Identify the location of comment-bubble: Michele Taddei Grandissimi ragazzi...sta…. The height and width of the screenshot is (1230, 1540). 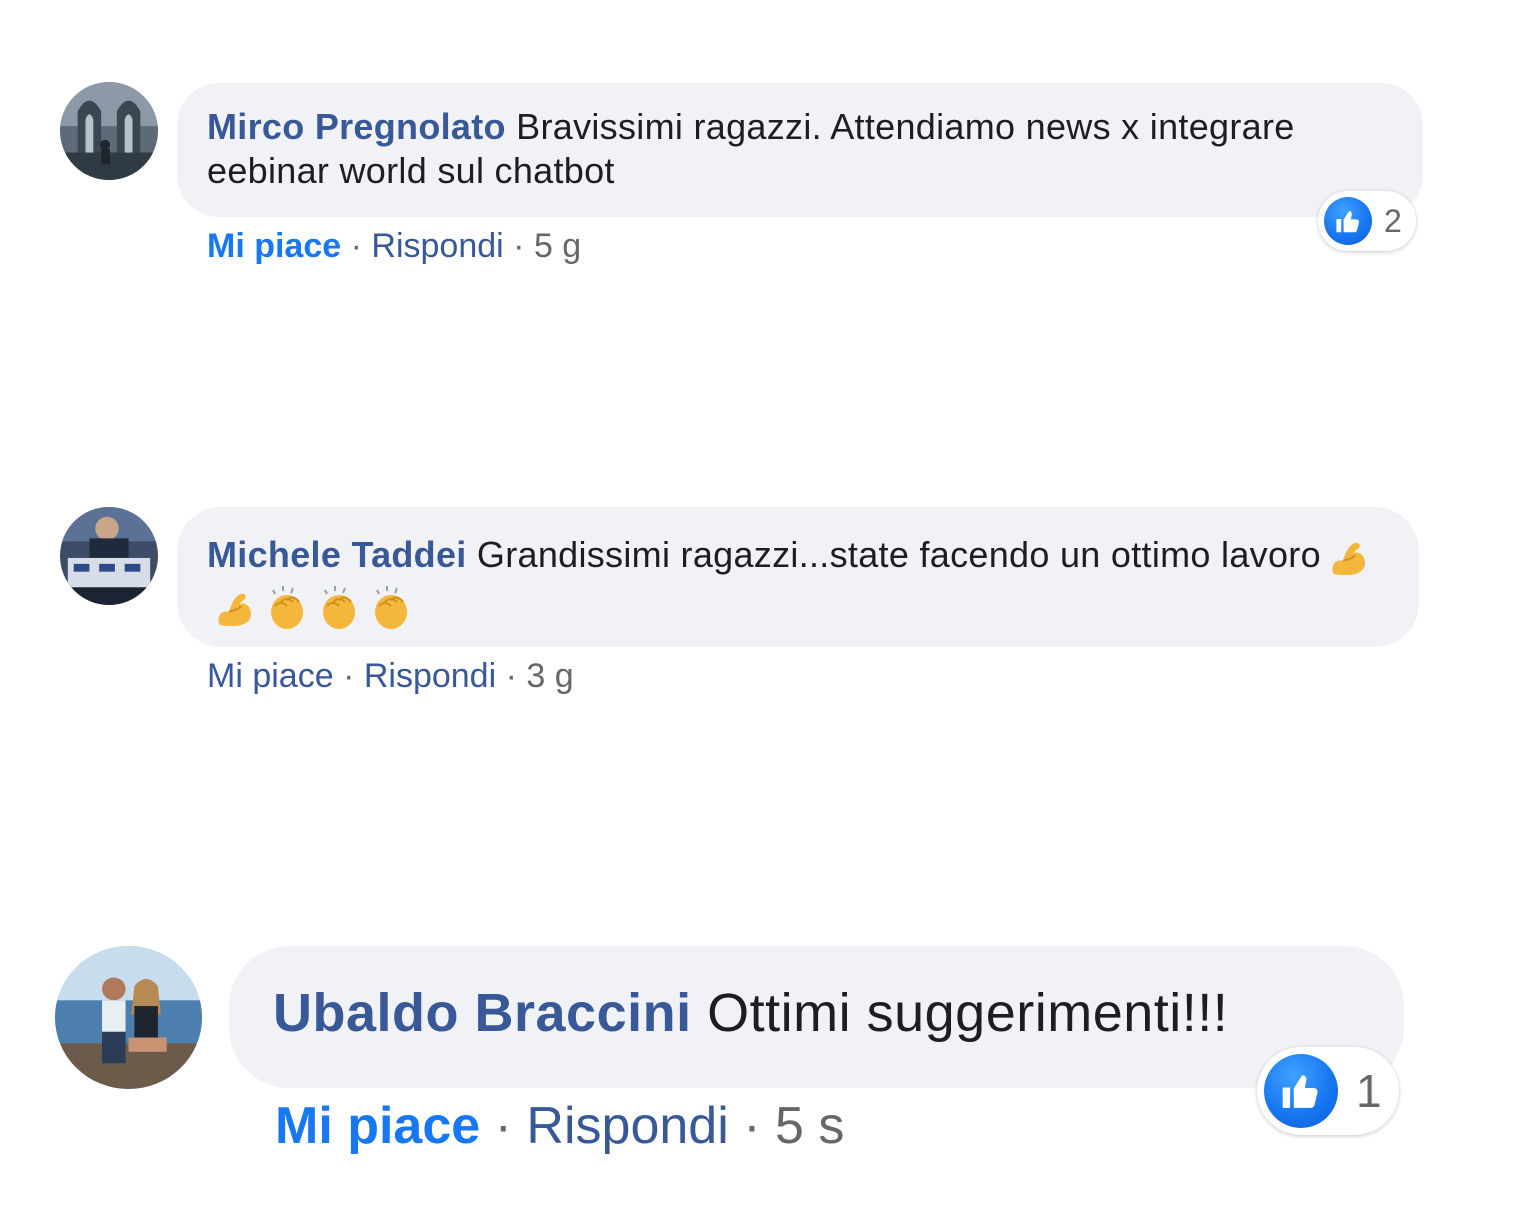
(798, 577).